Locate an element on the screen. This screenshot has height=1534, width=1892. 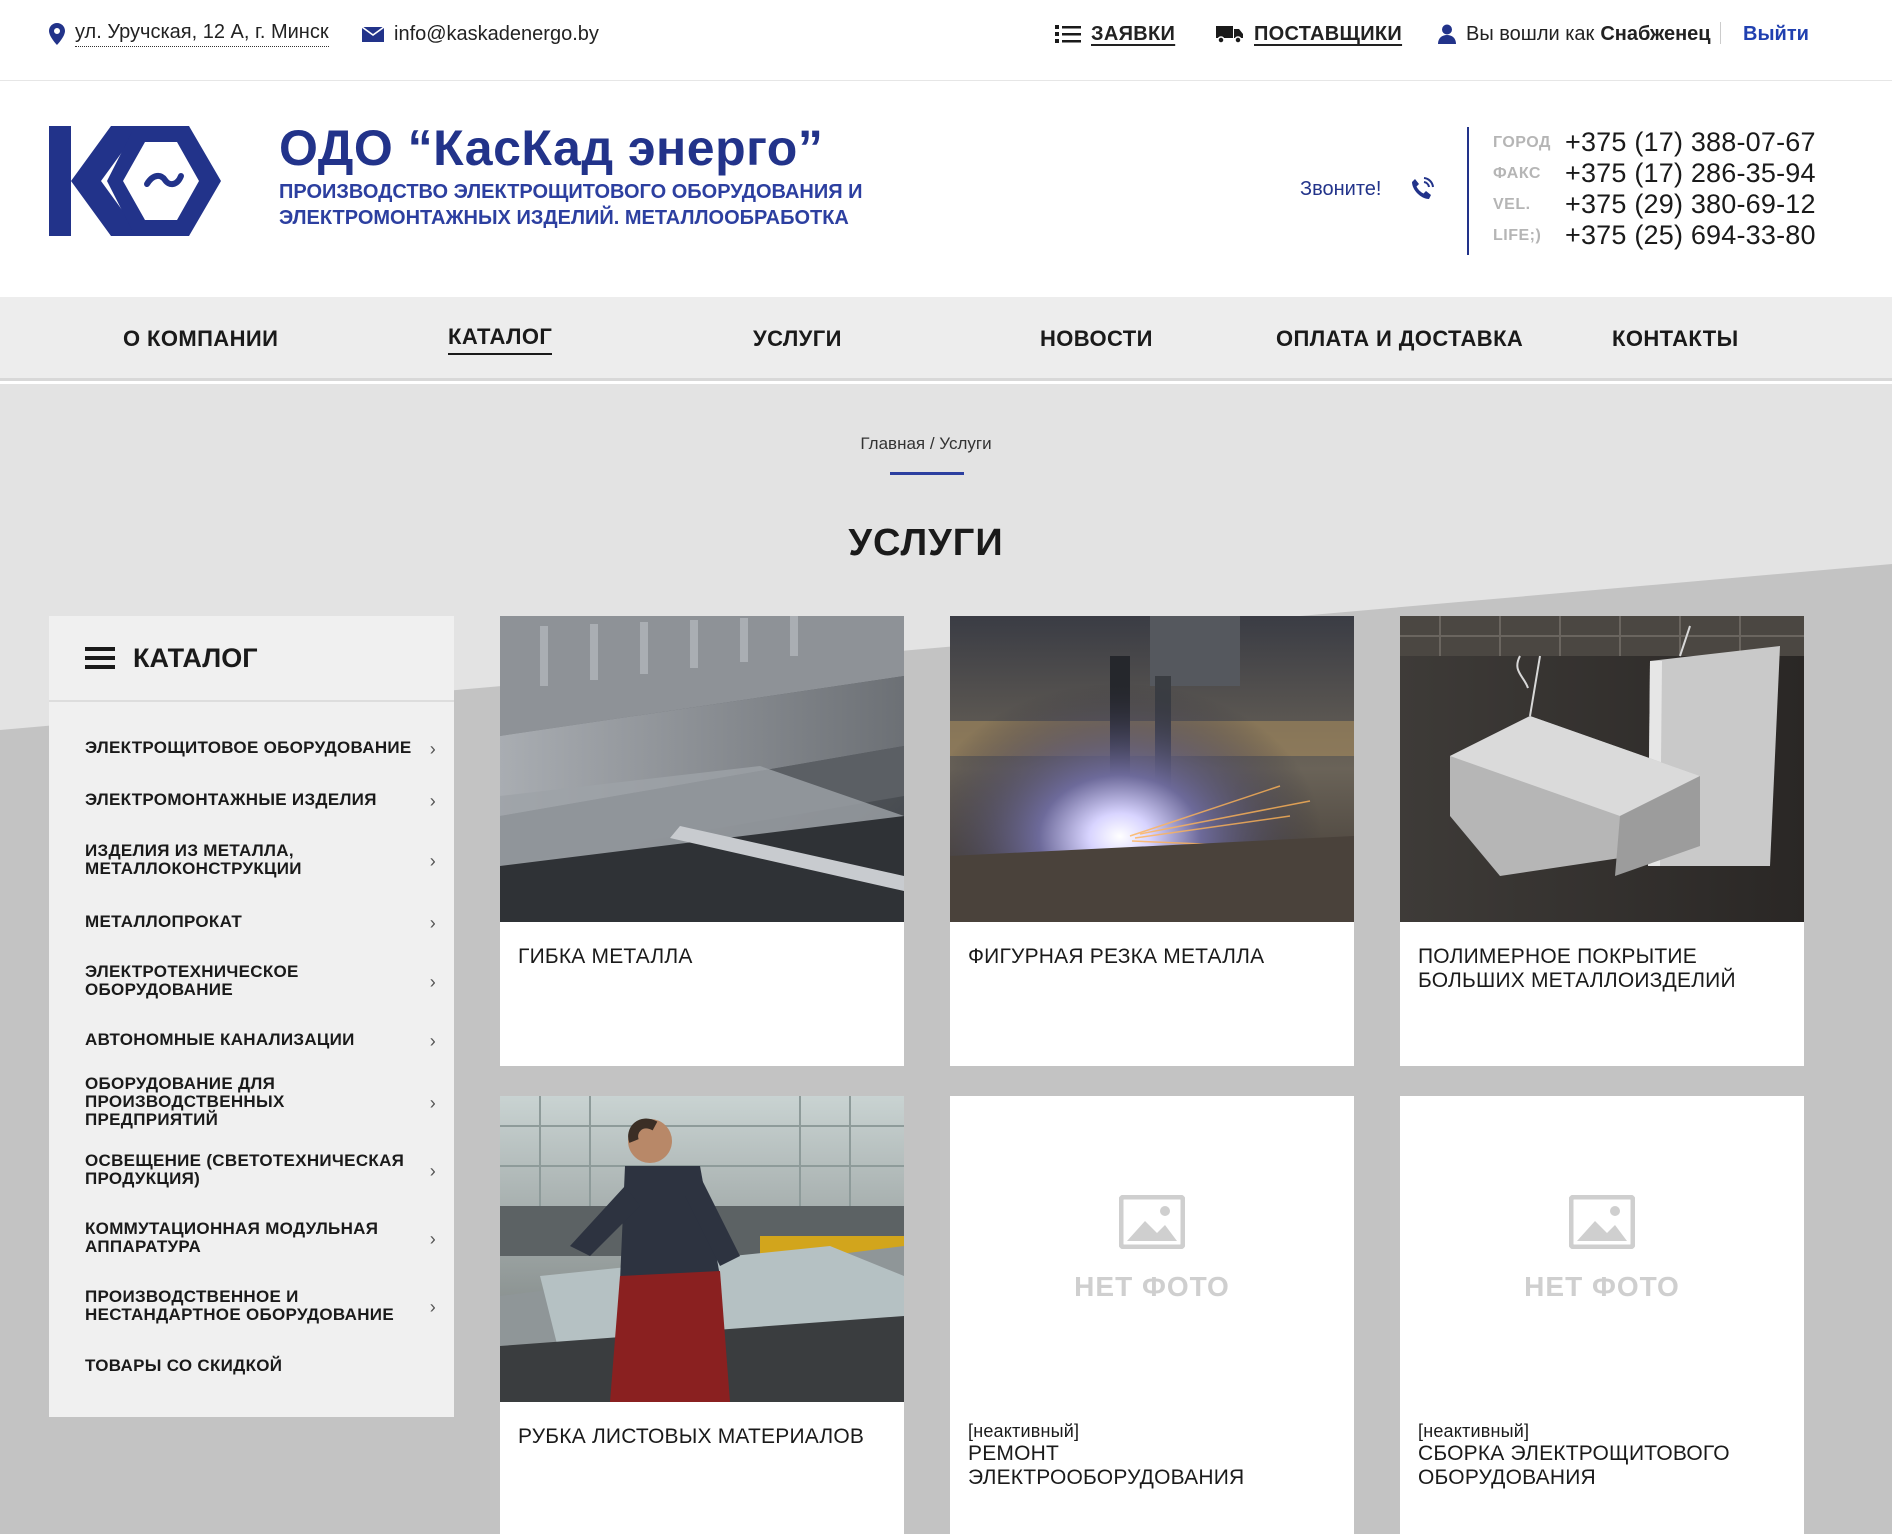
logout-button: Выйти is located at coordinates (1776, 34).